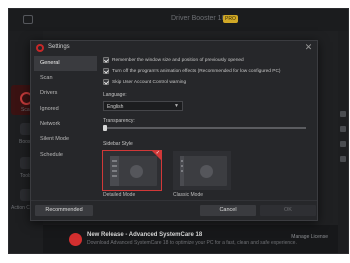 This screenshot has height=263, width=350. Describe the element at coordinates (106, 82) in the screenshot. I see `skip-uac-checkbox` at that location.